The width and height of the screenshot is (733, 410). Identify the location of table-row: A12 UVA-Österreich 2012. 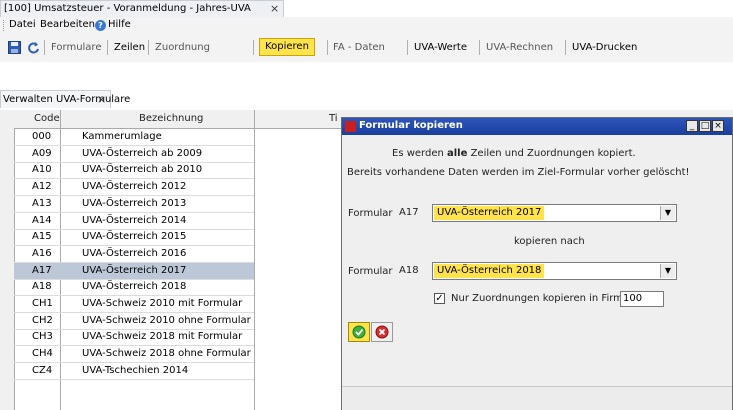
(134, 188).